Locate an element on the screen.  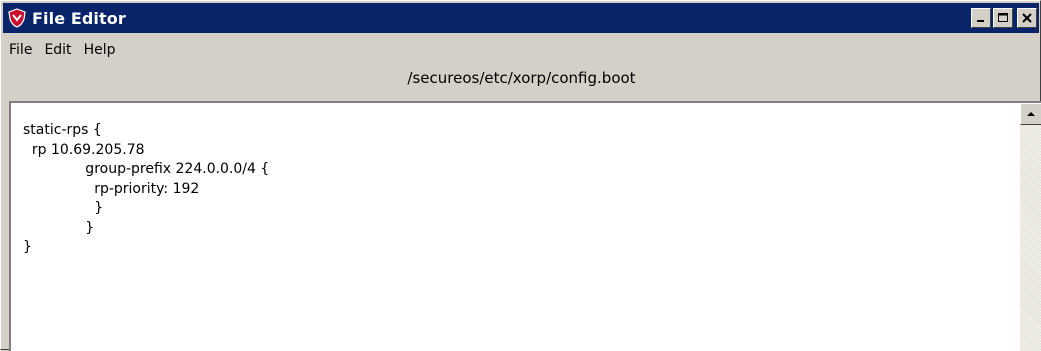
scroll-up-arrow-icon is located at coordinates (1031, 114).